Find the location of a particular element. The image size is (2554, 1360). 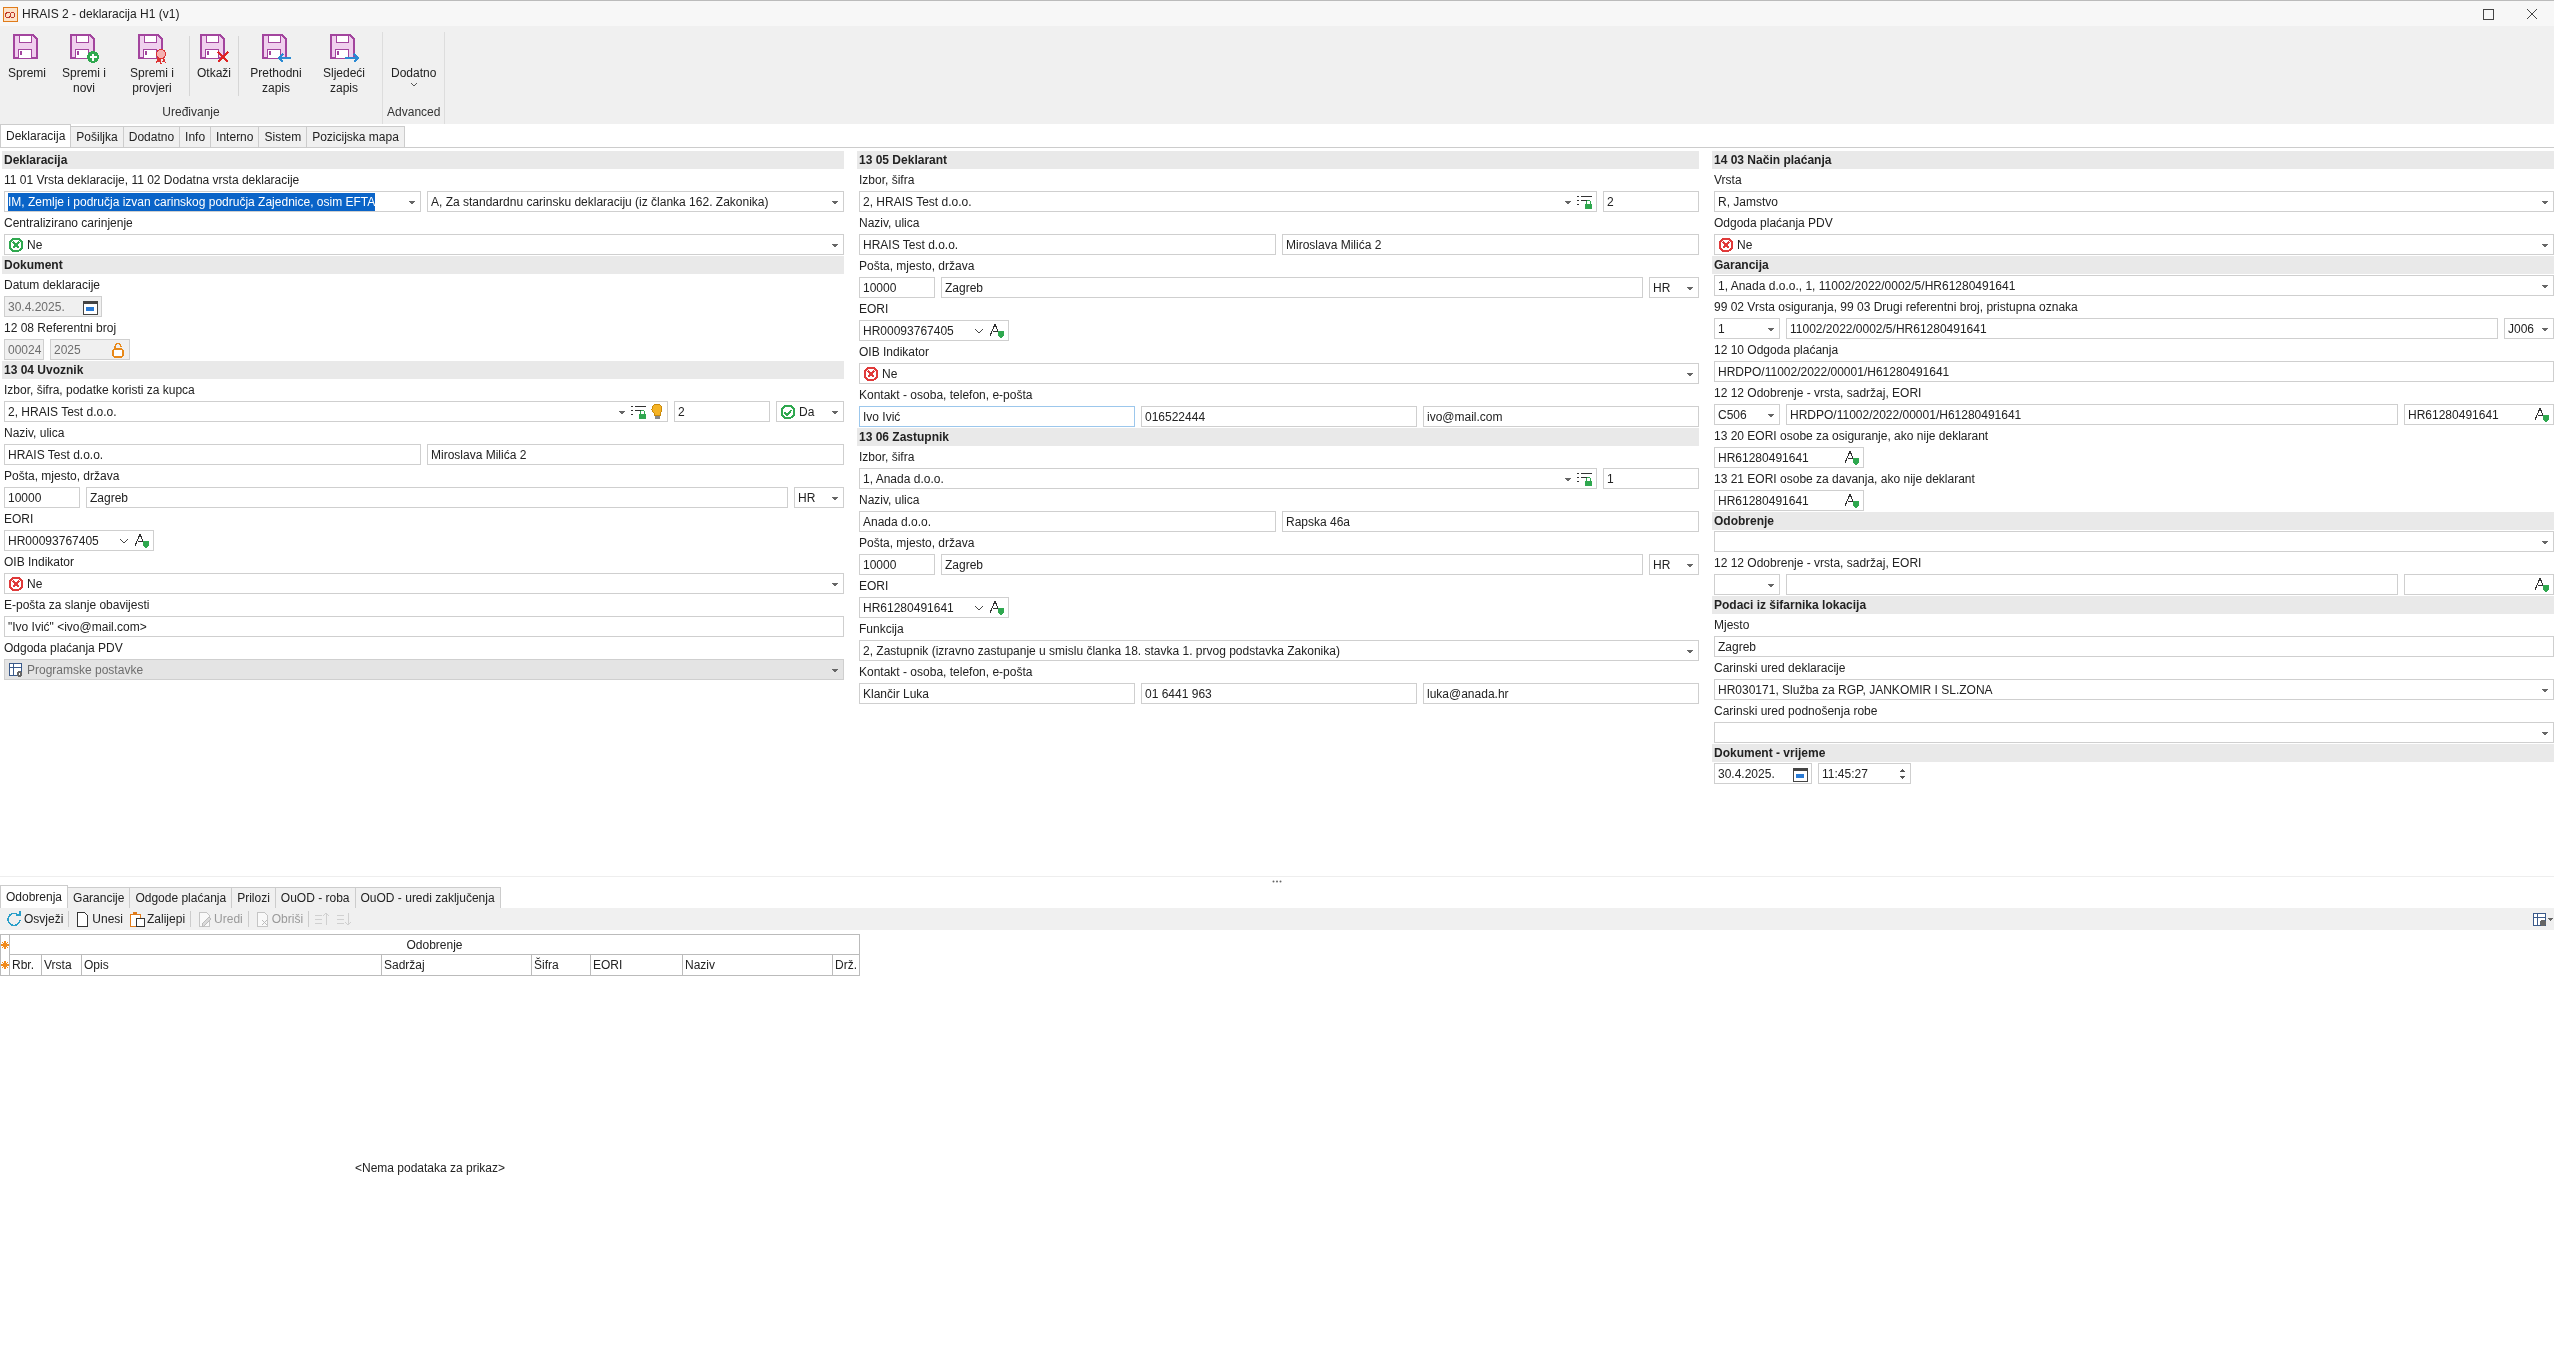

column-header: Šifra is located at coordinates (560, 965).